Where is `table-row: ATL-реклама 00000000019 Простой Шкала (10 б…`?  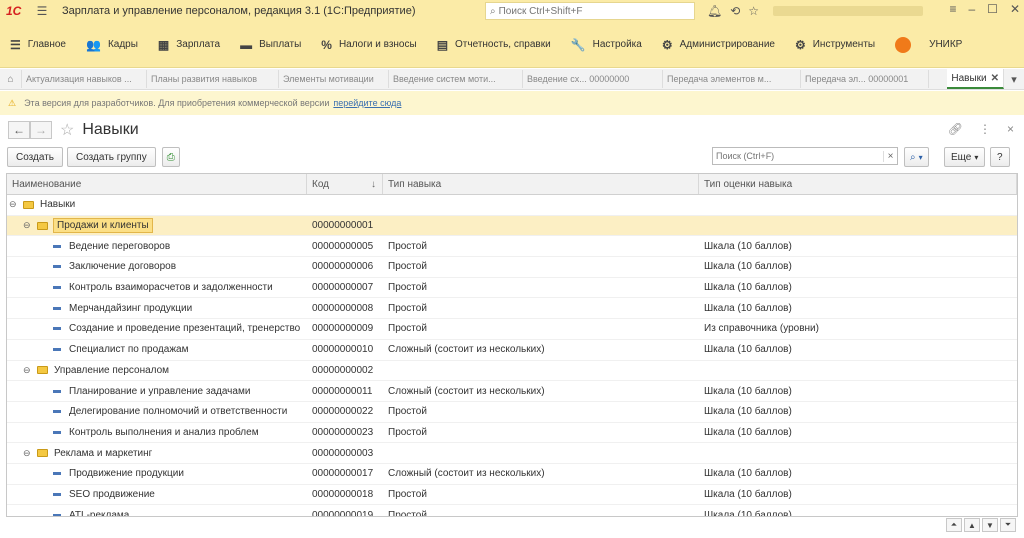
table-row: ATL-реклама 00000000019 Простой Шкала (10 б… is located at coordinates (512, 510).